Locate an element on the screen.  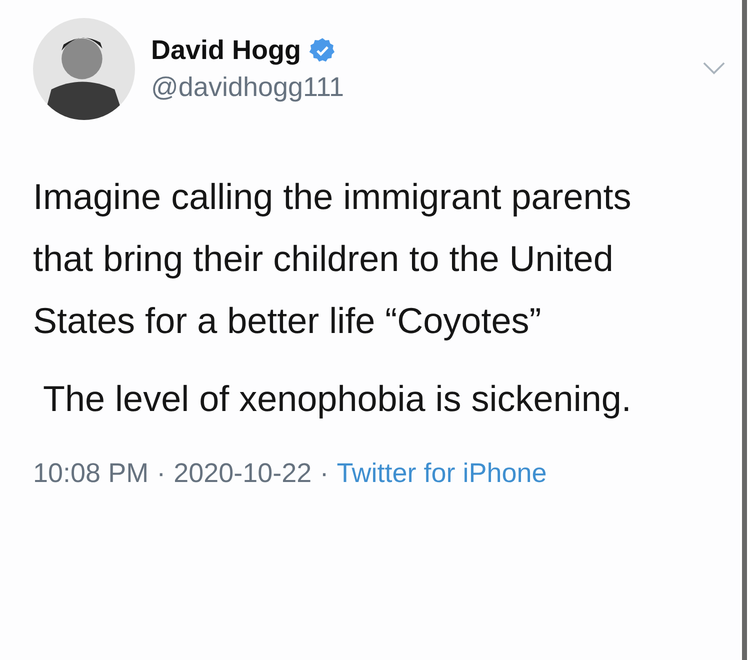
tweet-text: The level of xenophobia is sickening. is located at coordinates (337, 399).